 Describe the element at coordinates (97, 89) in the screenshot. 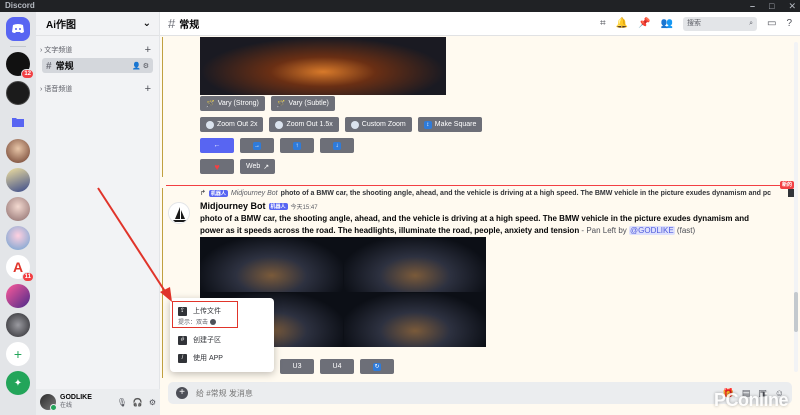

I see `category-voice-channels: › 语音频道 +` at that location.